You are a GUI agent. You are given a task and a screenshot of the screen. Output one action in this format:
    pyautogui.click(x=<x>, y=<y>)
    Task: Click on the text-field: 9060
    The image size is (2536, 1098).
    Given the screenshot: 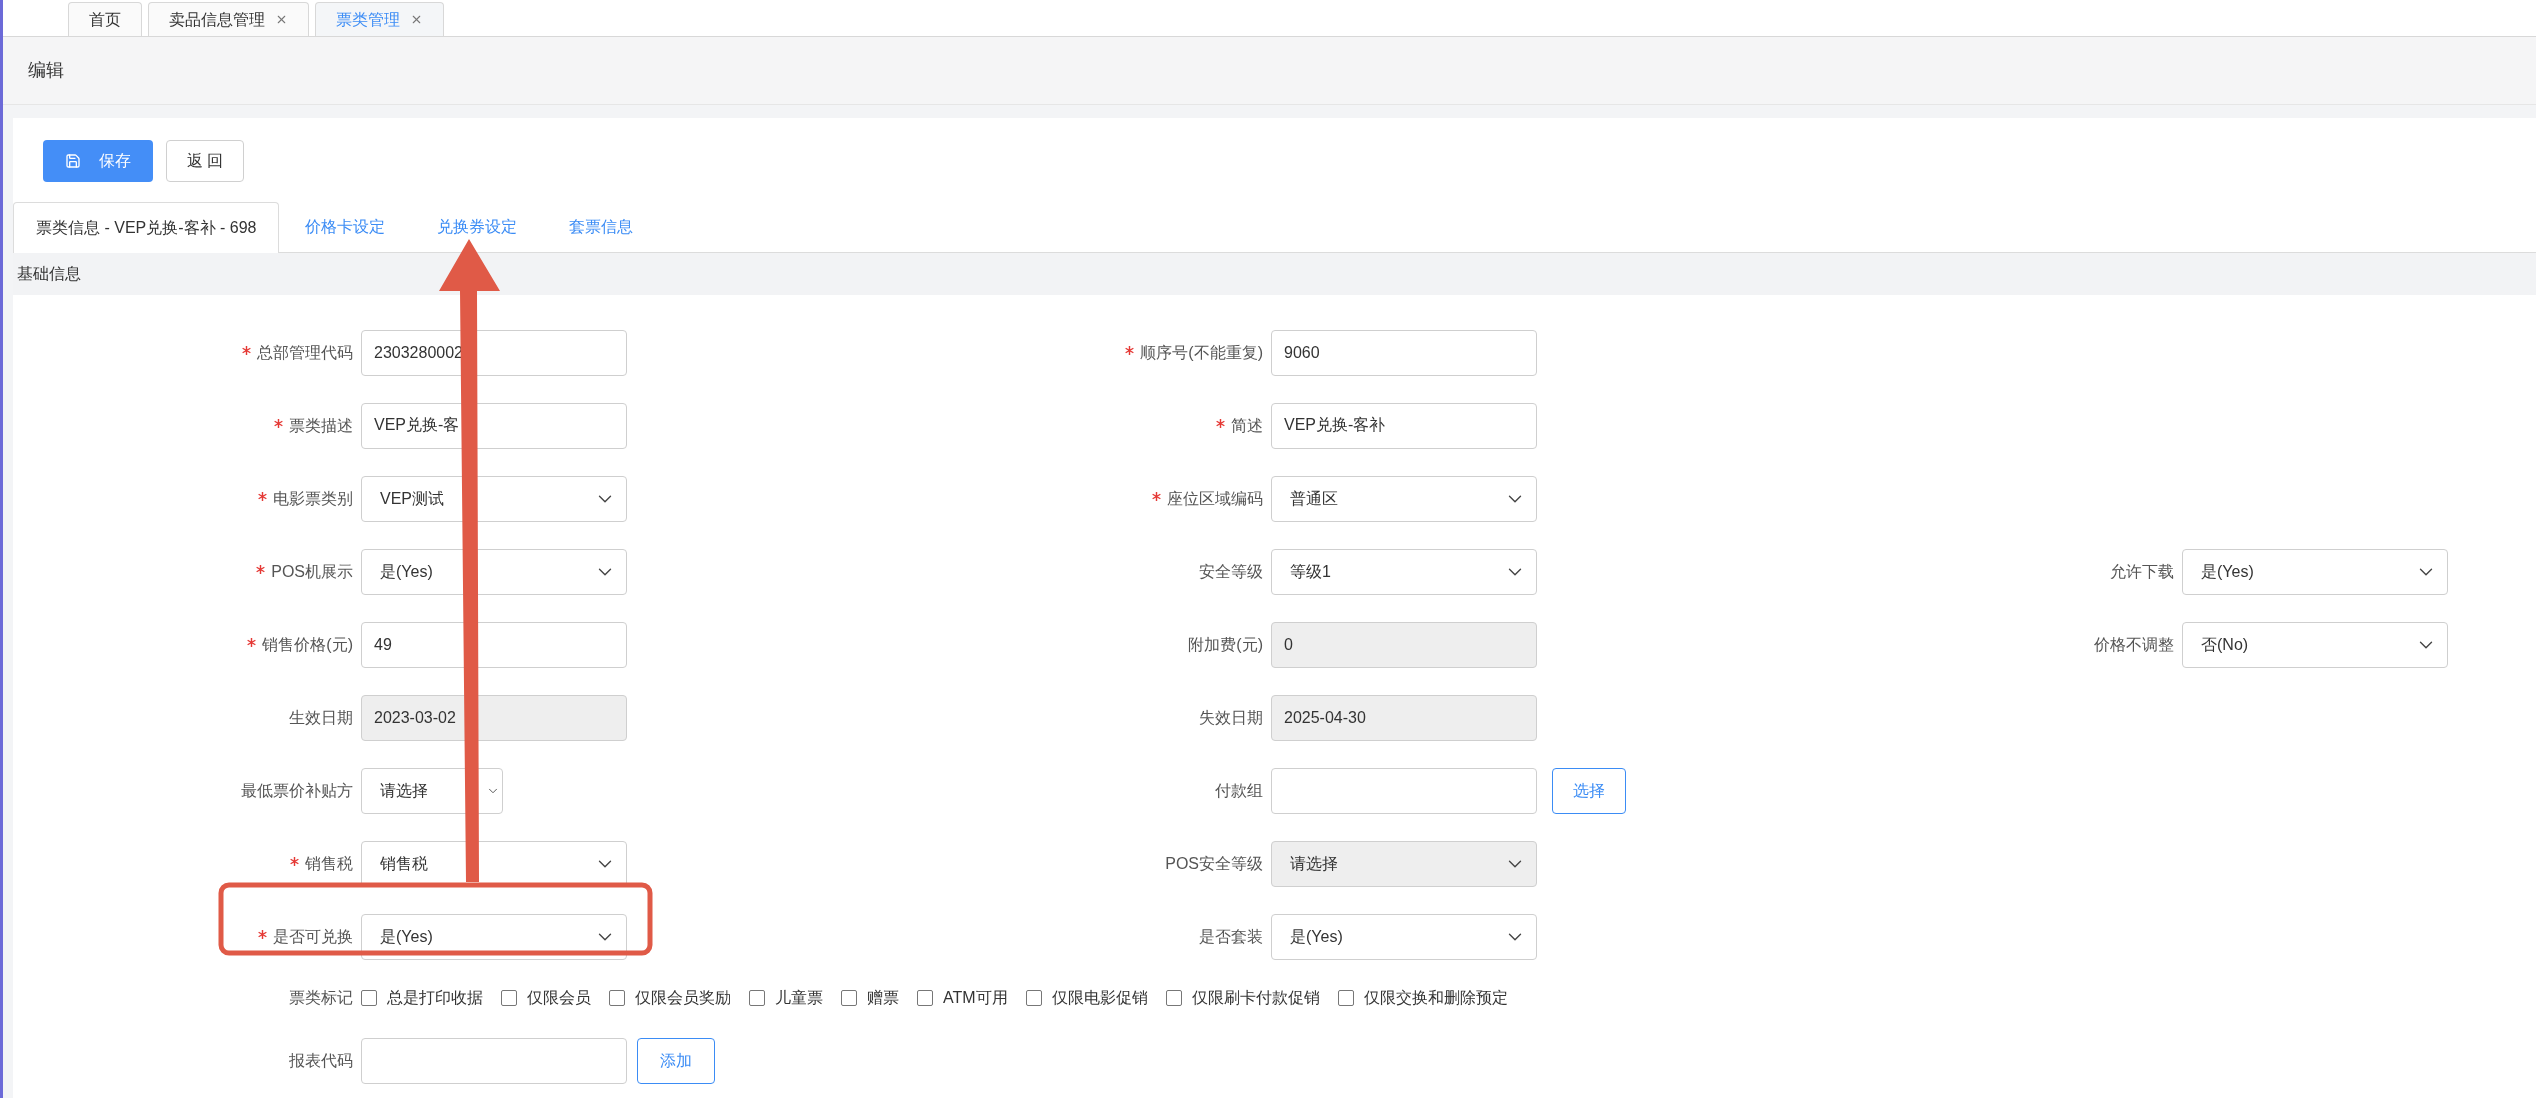 What is the action you would take?
    pyautogui.click(x=1404, y=352)
    